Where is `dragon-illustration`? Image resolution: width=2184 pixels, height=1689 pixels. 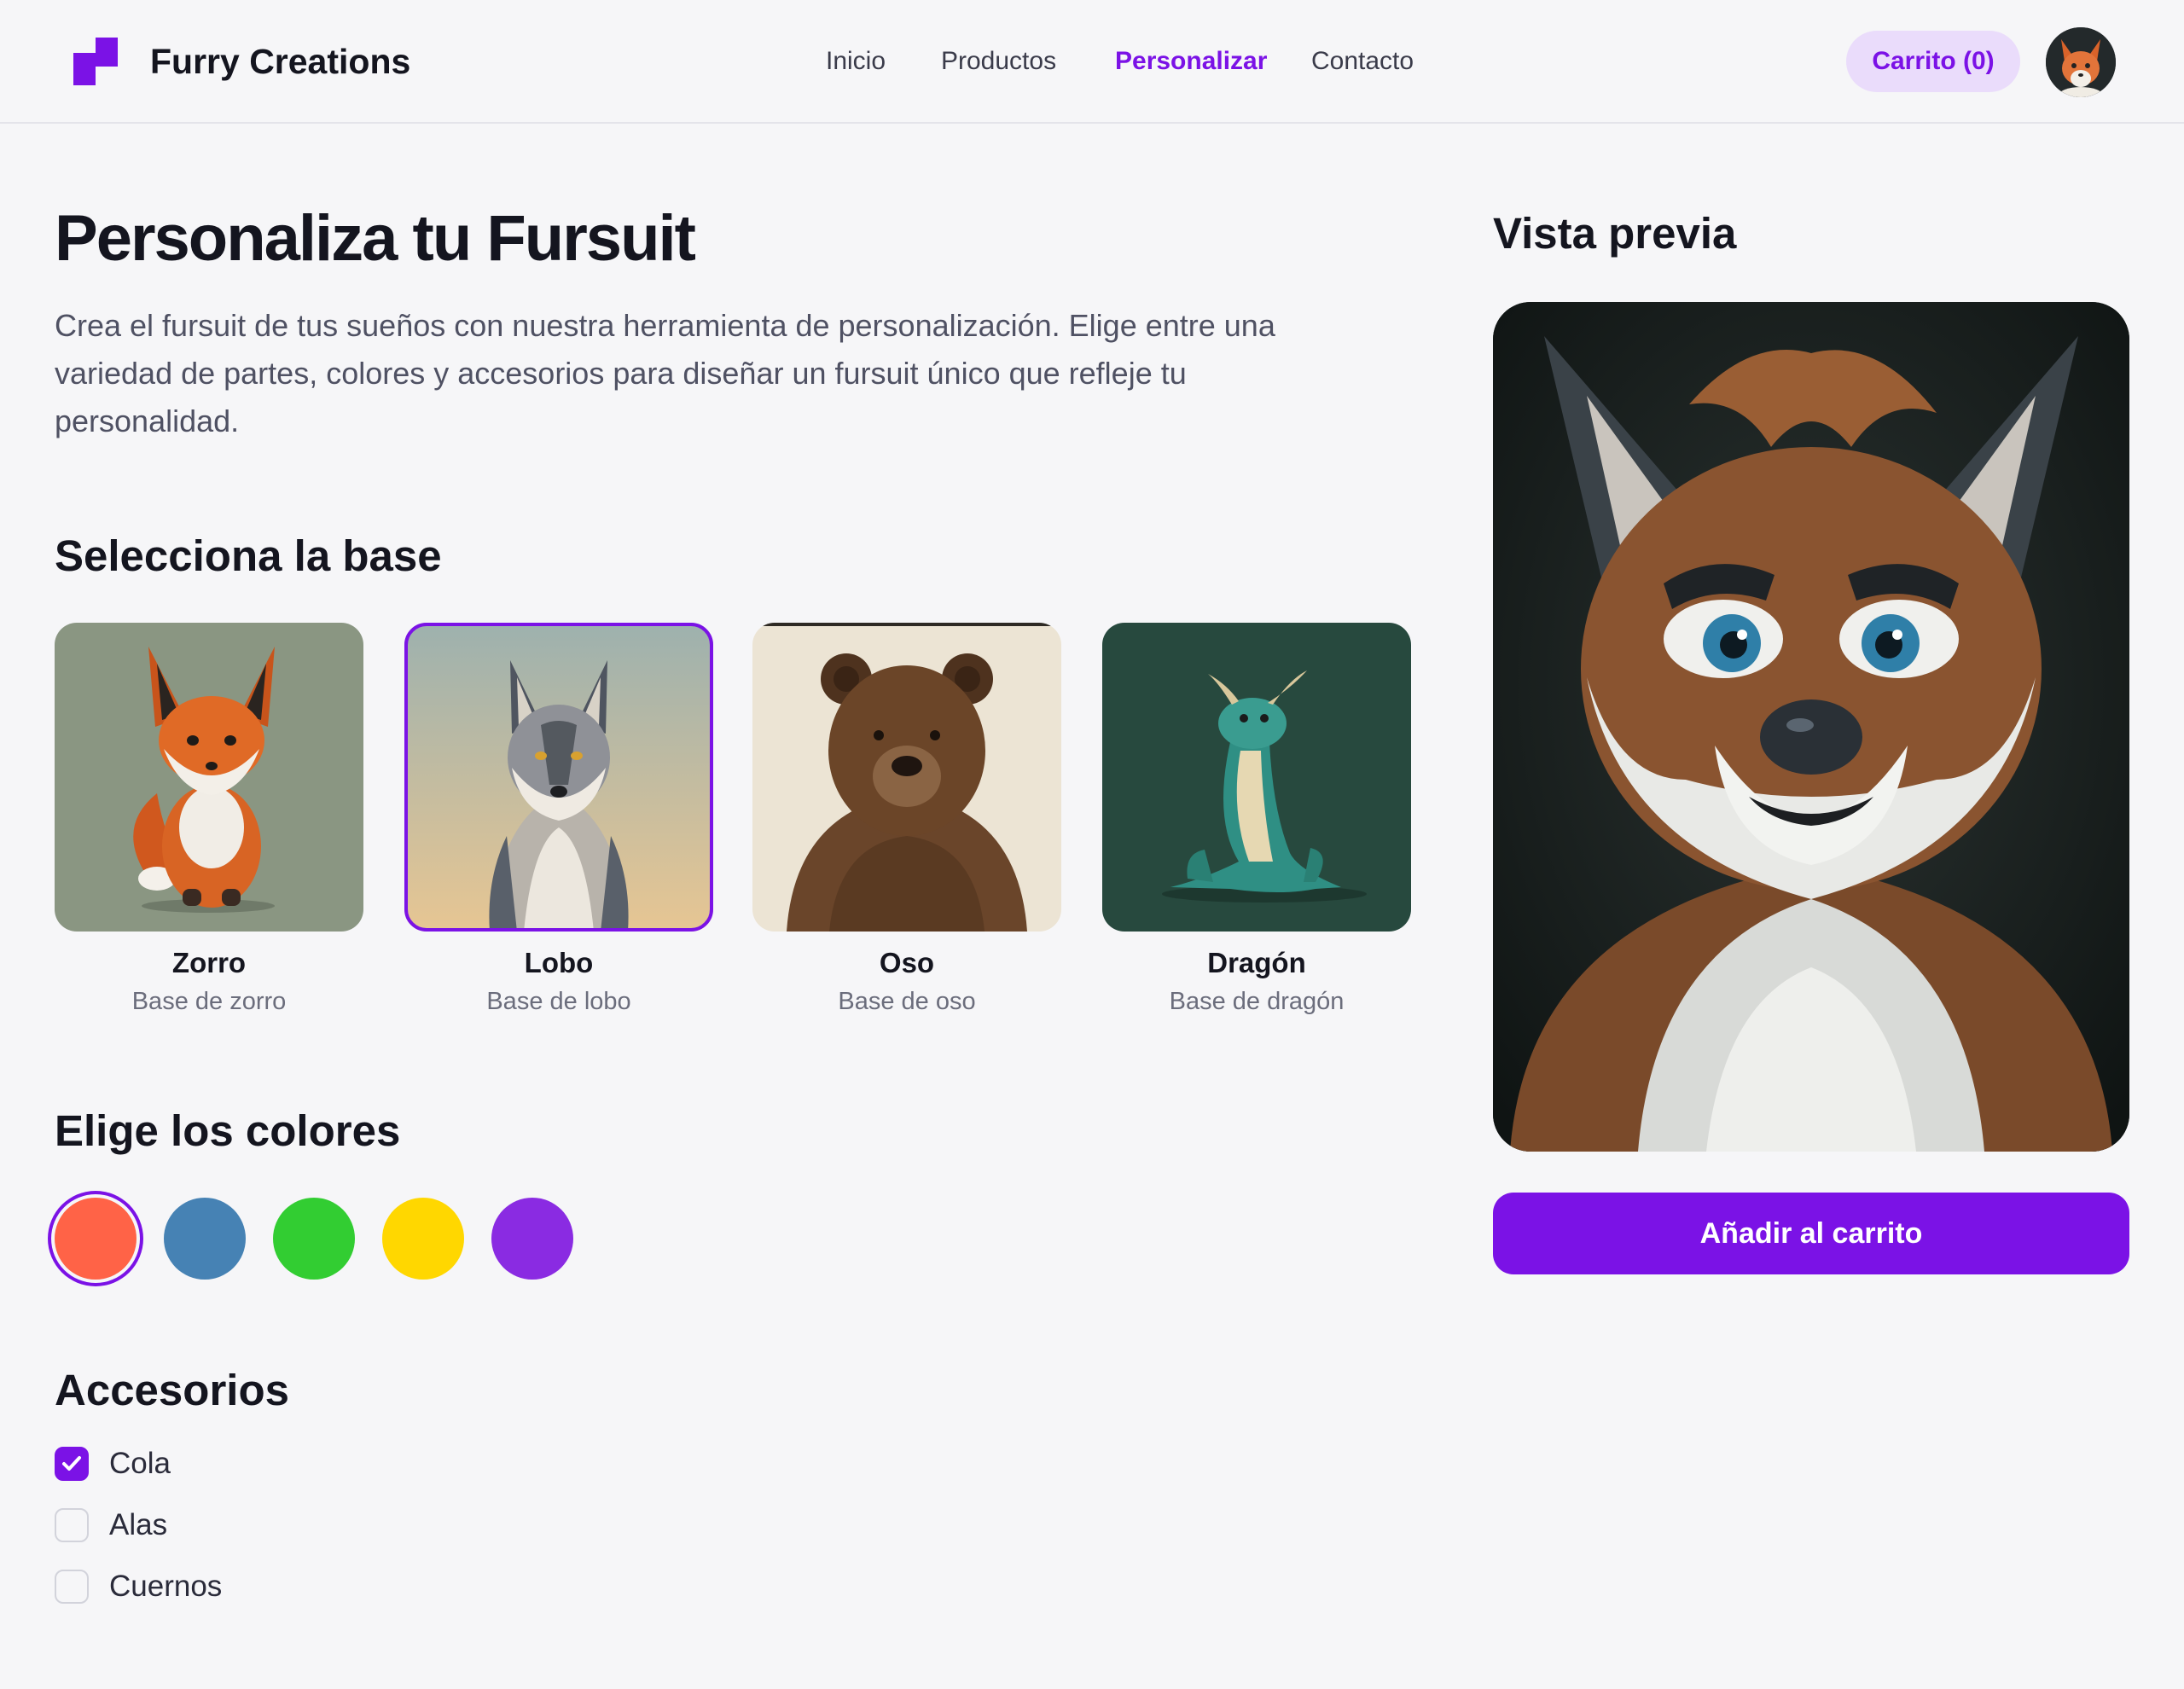 dragon-illustration is located at coordinates (1257, 778).